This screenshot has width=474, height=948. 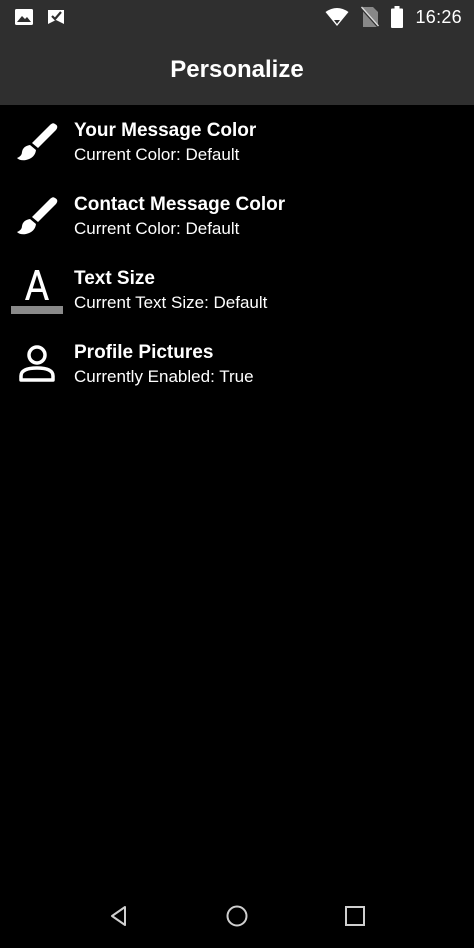 I want to click on home-icon, so click(x=237, y=916).